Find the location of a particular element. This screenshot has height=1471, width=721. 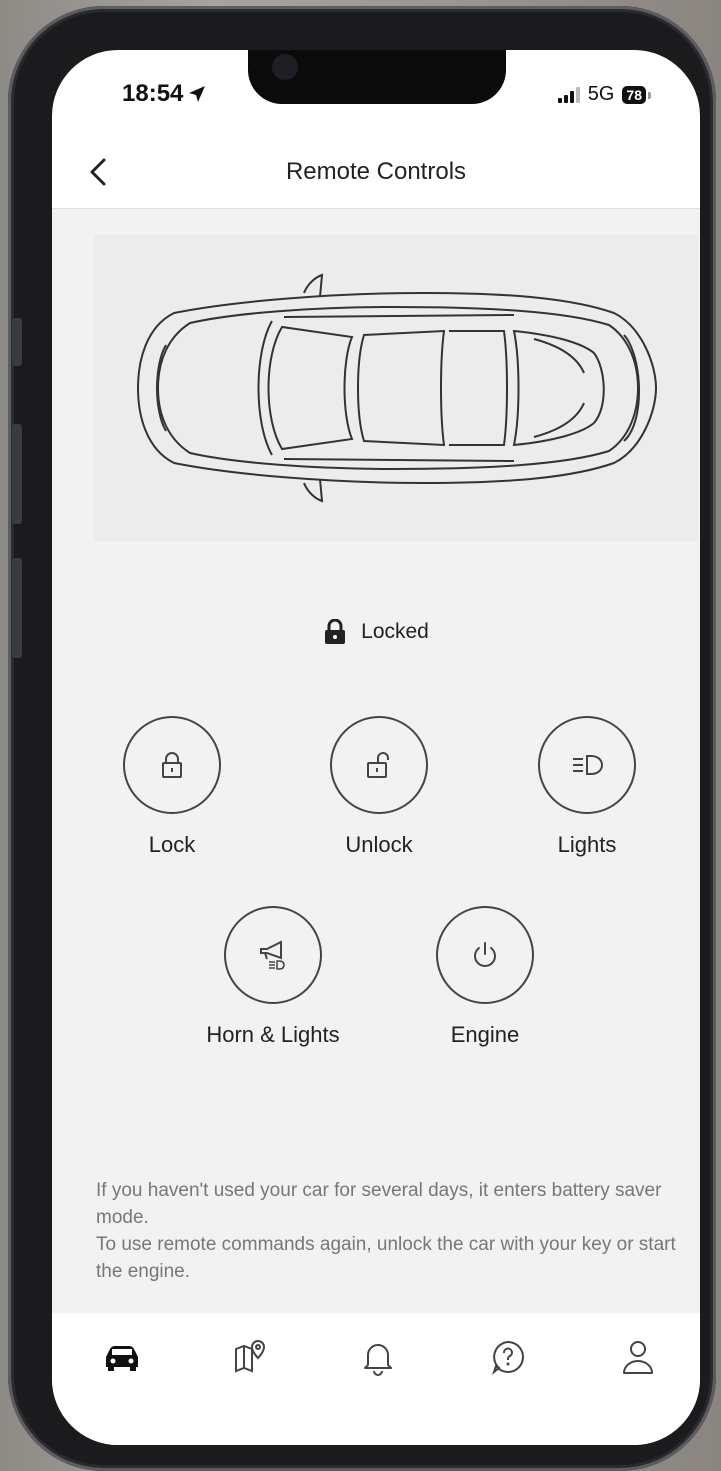

status-time: 18:54 is located at coordinates (164, 94).